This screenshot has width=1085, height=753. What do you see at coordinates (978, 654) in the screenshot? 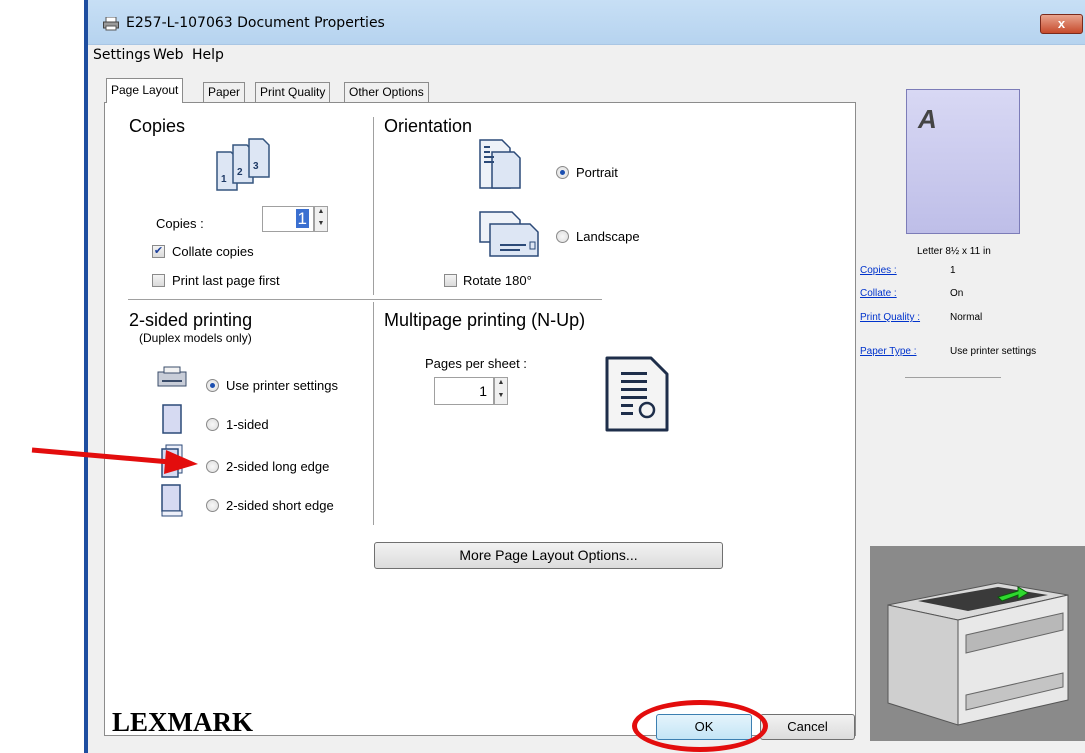
I see `printer-illustration-icon` at bounding box center [978, 654].